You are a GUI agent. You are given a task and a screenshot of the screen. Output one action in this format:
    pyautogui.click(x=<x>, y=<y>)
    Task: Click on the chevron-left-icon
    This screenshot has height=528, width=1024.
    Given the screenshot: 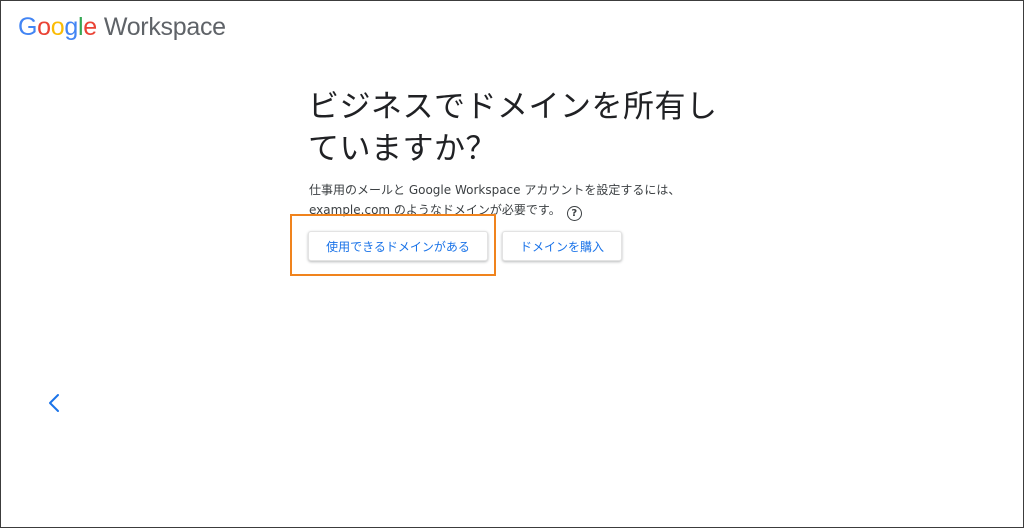 What is the action you would take?
    pyautogui.click(x=54, y=403)
    